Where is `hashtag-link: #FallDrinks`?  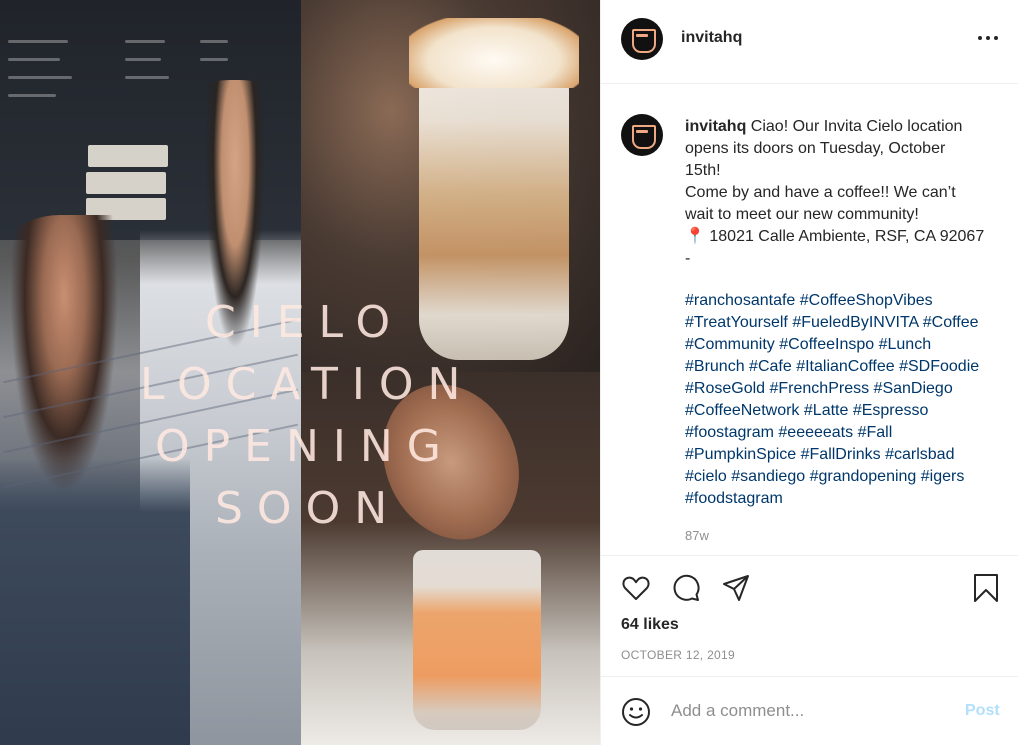
hashtag-link: #FallDrinks is located at coordinates (841, 454).